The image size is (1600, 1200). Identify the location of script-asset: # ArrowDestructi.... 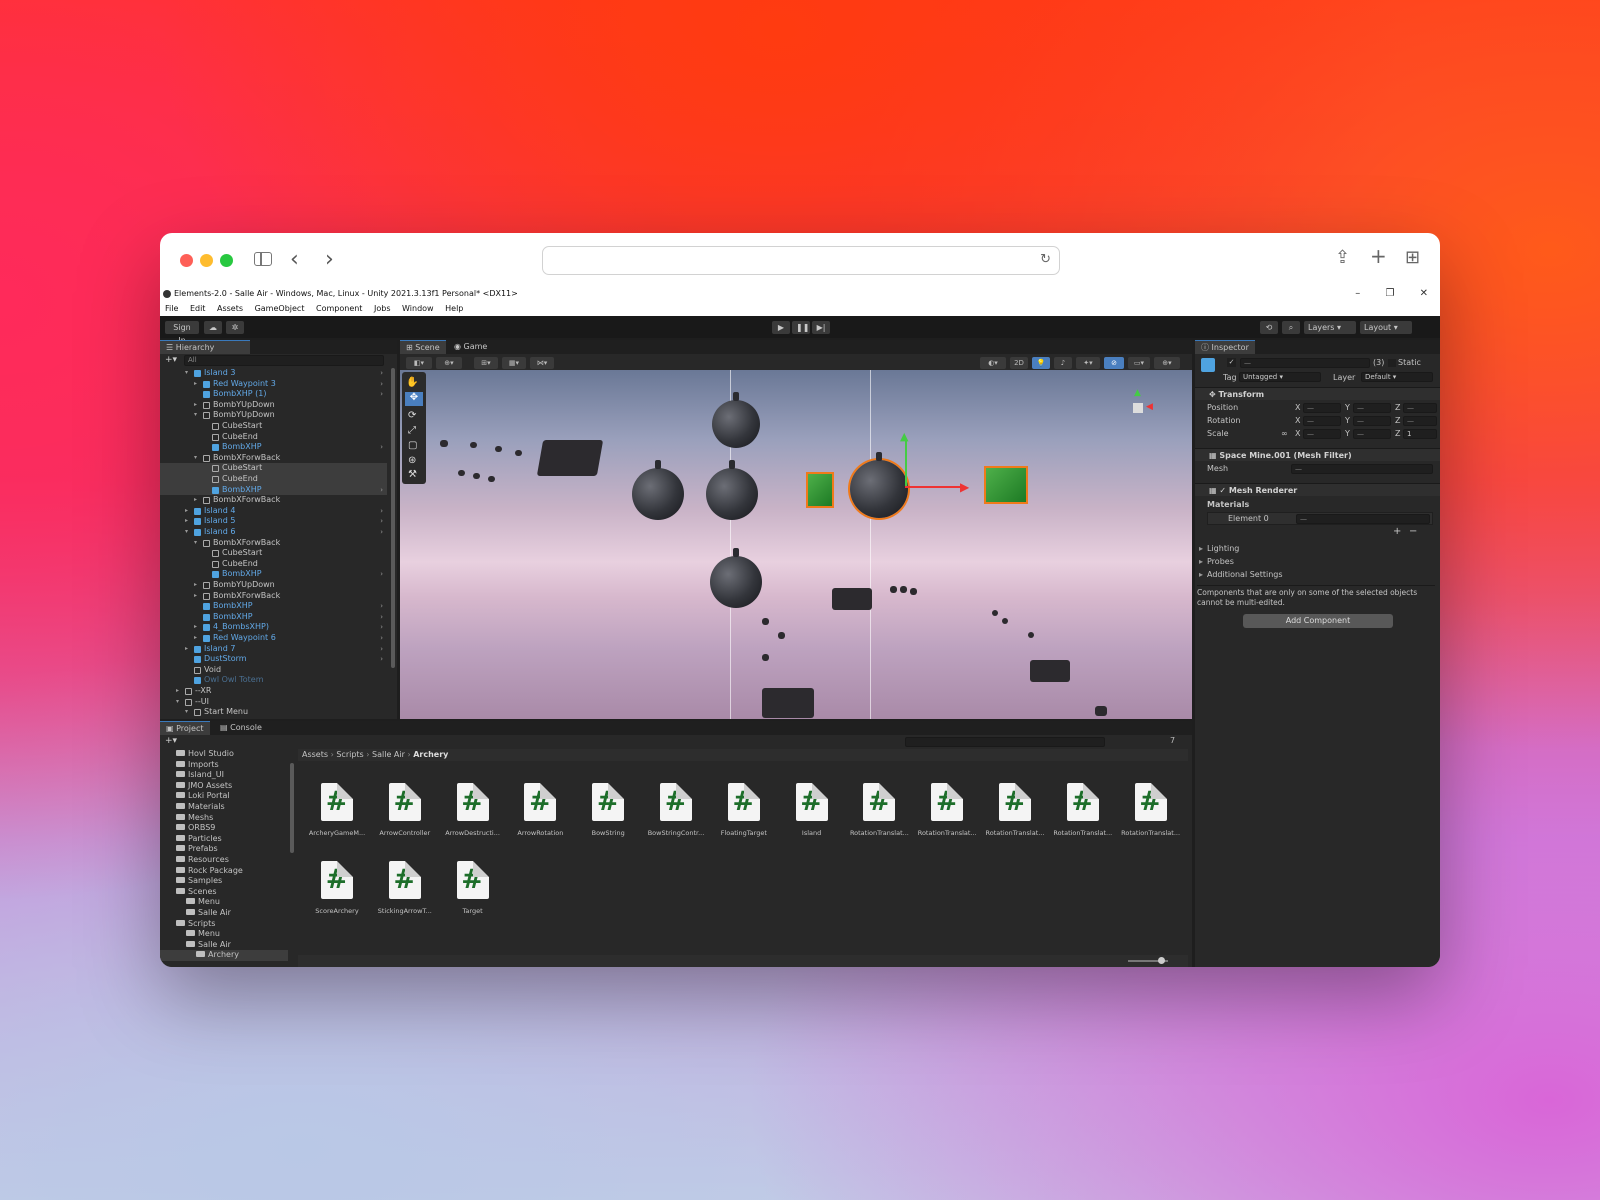
(473, 810).